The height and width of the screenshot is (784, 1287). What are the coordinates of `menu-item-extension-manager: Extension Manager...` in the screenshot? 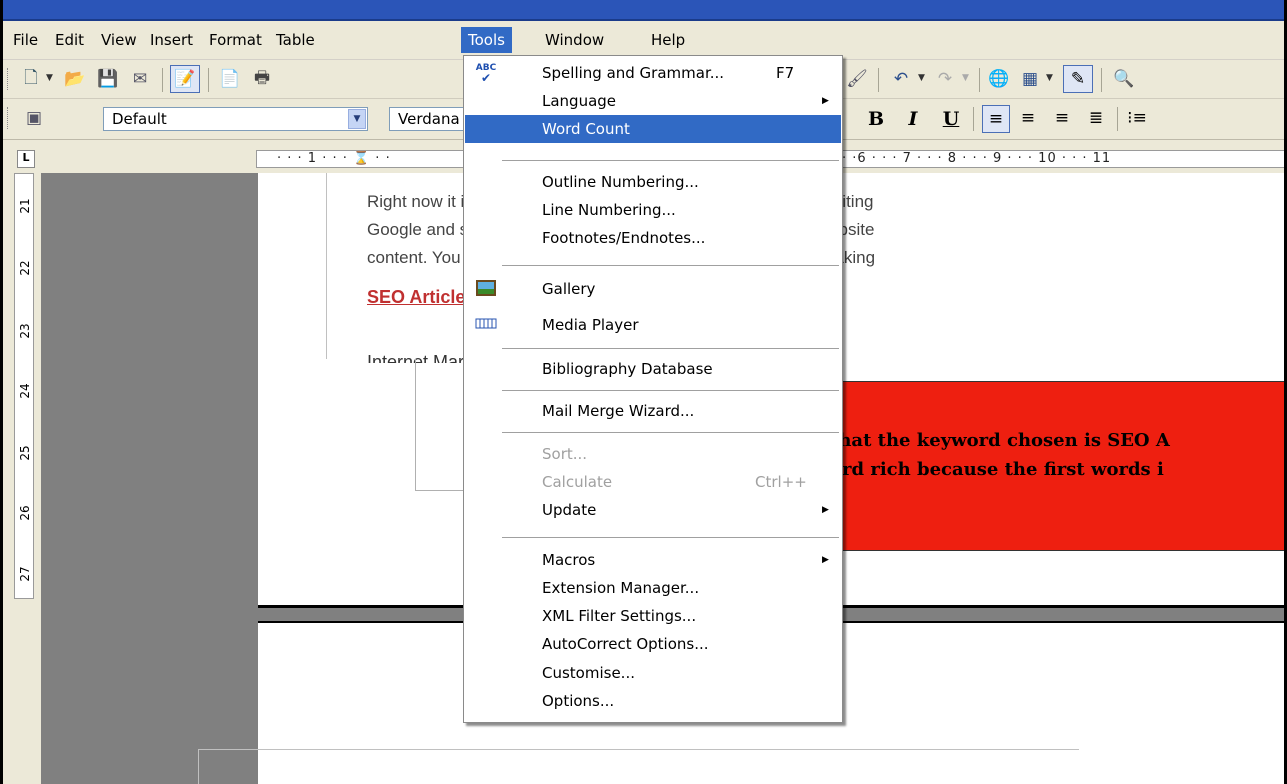 It's located at (653, 588).